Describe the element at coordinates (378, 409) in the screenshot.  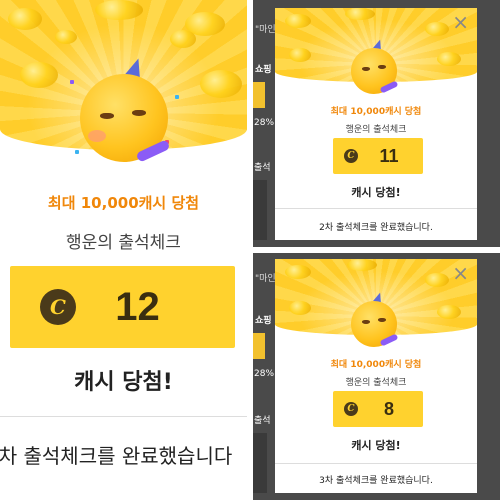
I see `cash-amount-box: C 8` at that location.